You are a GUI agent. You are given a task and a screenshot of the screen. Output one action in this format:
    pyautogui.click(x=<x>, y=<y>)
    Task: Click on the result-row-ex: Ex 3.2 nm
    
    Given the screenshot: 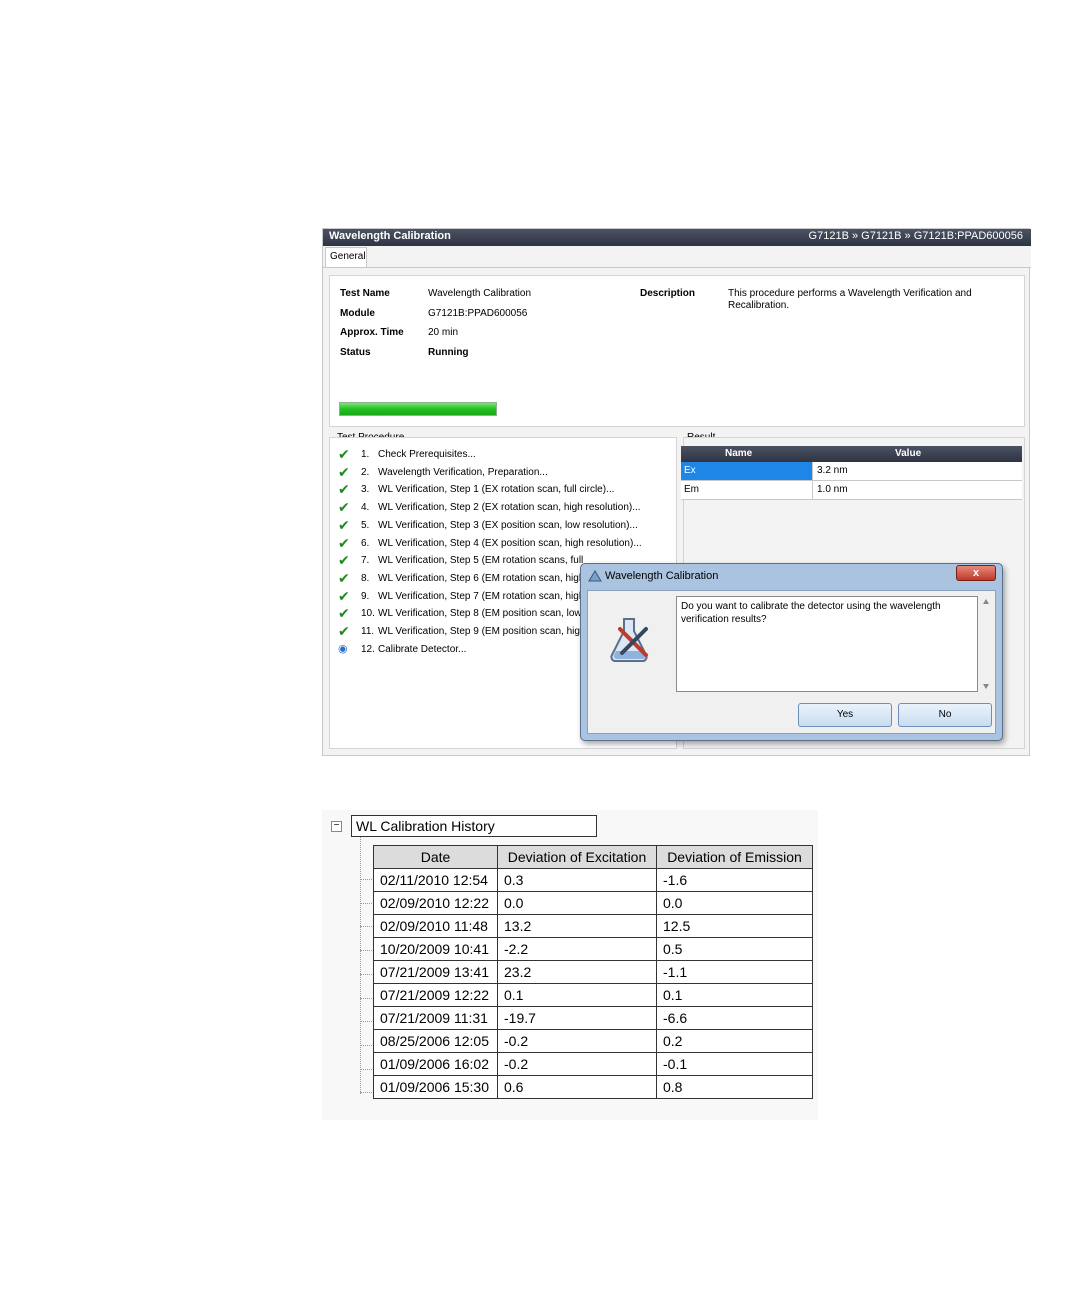 What is the action you would take?
    pyautogui.click(x=851, y=471)
    